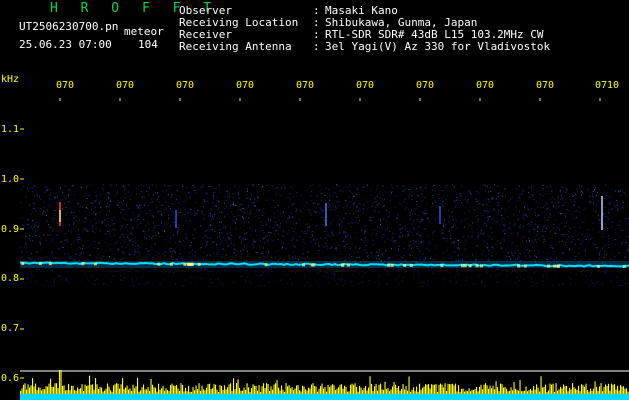  What do you see at coordinates (65, 44) in the screenshot?
I see `date-time: 25.06.23 07:00` at bounding box center [65, 44].